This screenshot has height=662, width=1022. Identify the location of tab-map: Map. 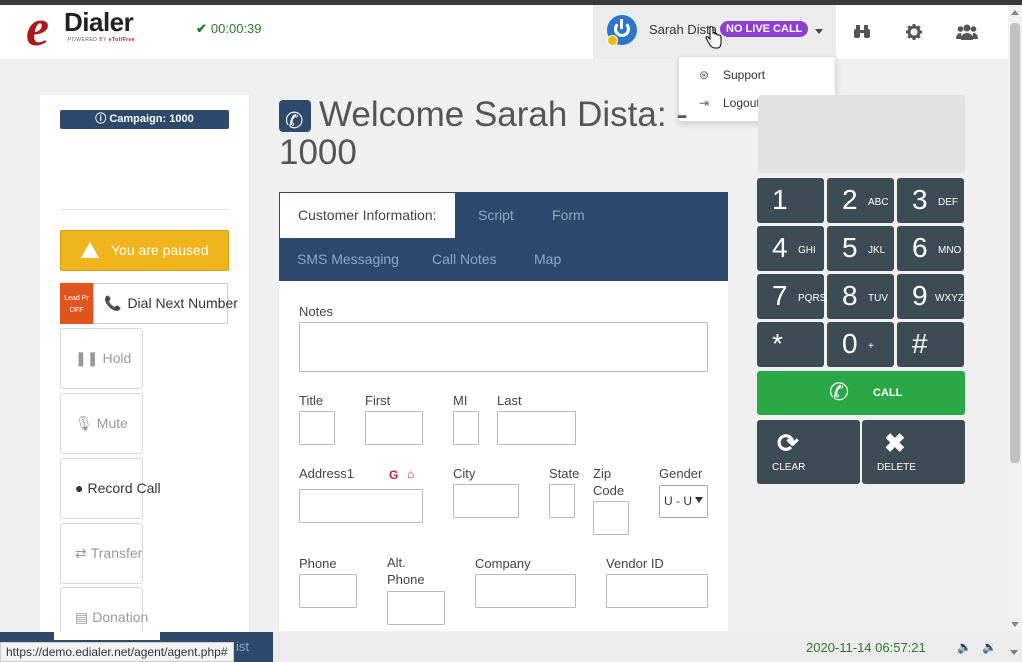
(547, 259).